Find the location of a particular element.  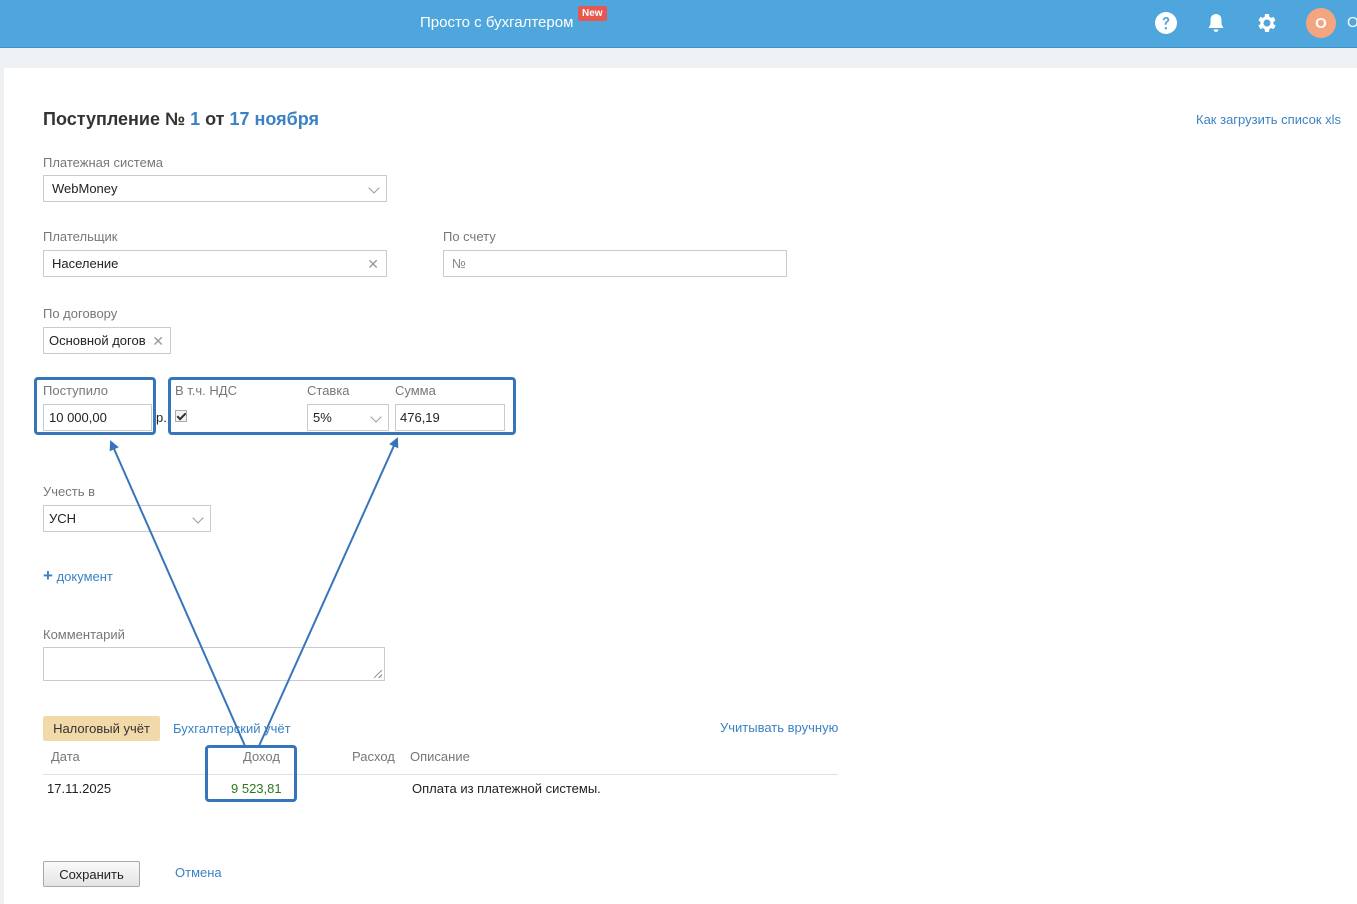

payment-system-label: Платежная система is located at coordinates (103, 162).